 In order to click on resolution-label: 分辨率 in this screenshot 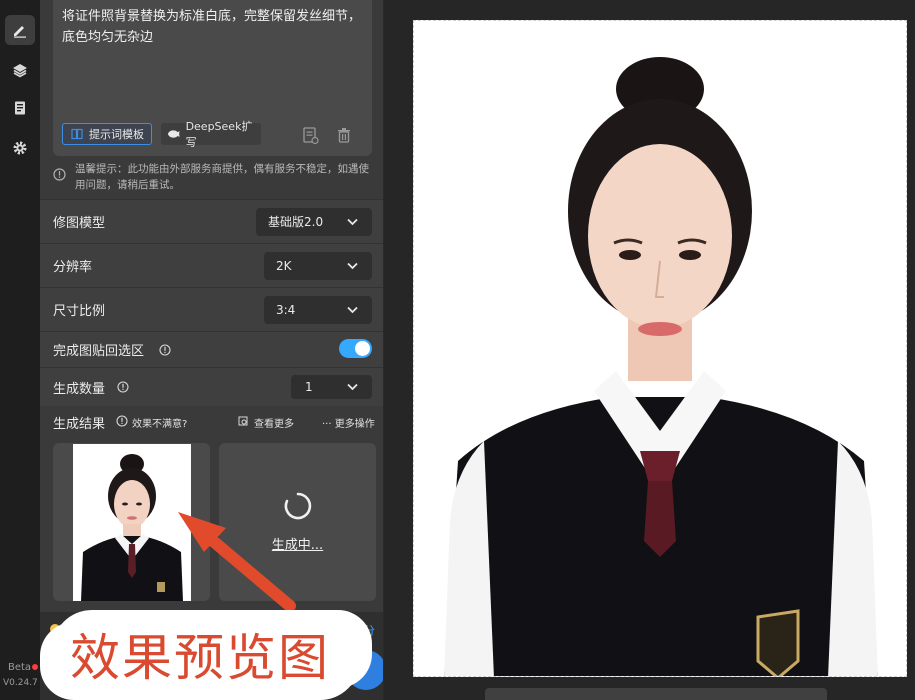, I will do `click(73, 267)`.